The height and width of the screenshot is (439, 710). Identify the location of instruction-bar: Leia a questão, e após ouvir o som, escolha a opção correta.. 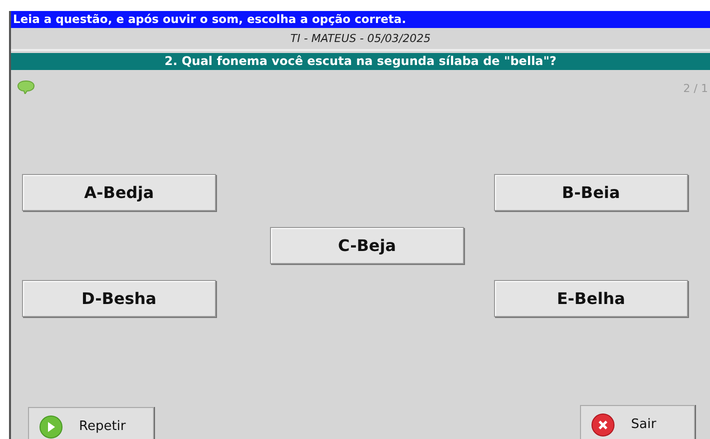
(360, 19).